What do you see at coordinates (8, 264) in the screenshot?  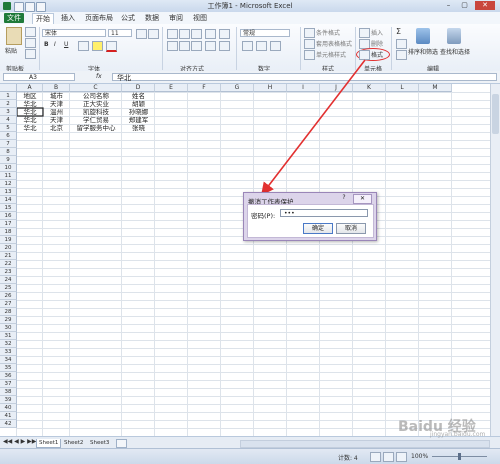 I see `row-header-22: 22` at bounding box center [8, 264].